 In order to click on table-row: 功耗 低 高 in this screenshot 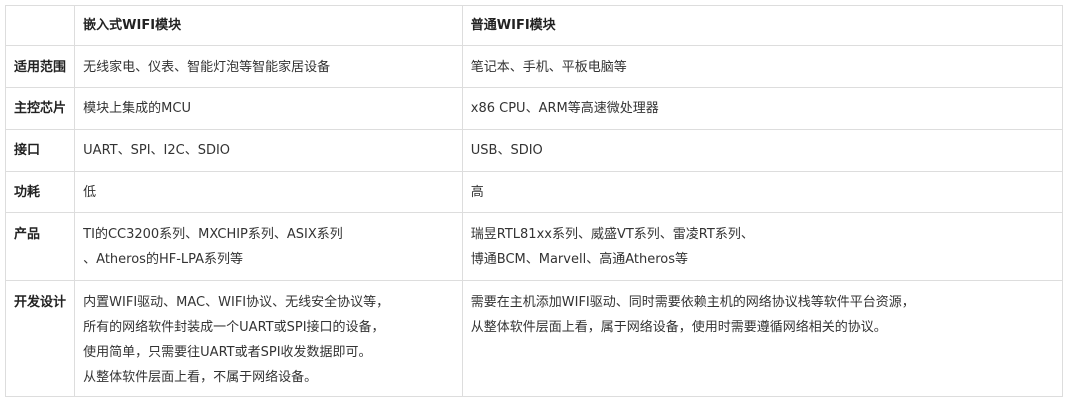, I will do `click(534, 192)`.